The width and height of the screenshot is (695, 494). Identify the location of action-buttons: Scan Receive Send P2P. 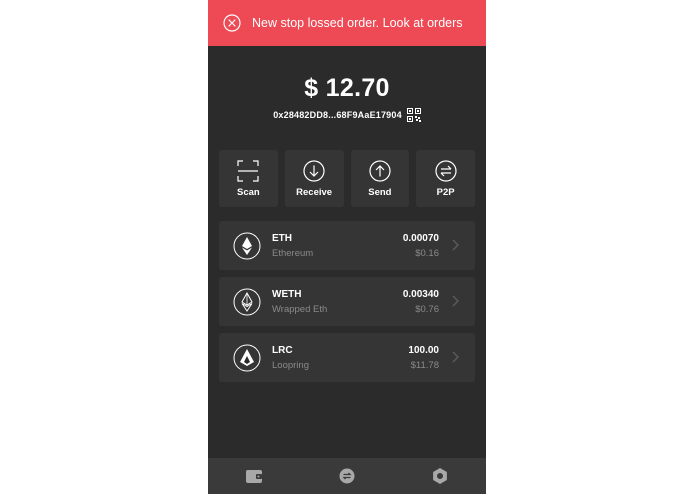
(347, 178).